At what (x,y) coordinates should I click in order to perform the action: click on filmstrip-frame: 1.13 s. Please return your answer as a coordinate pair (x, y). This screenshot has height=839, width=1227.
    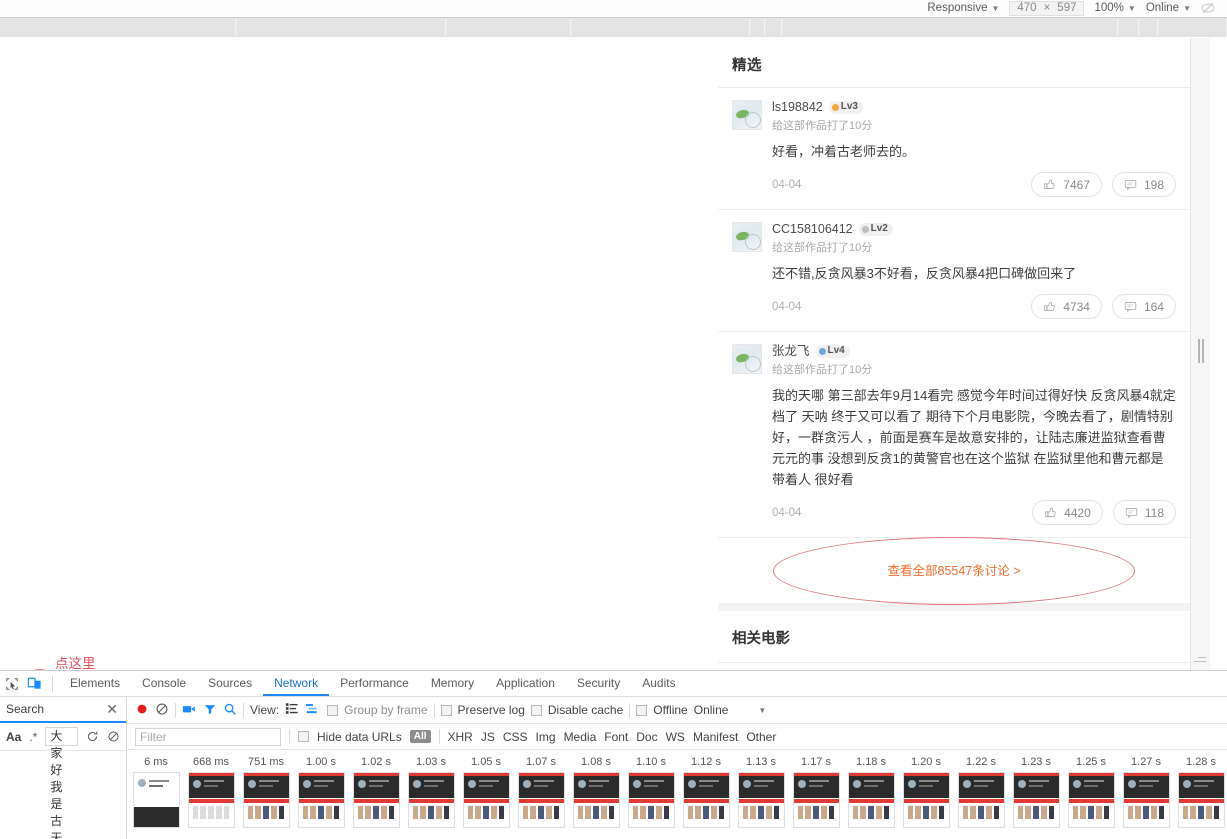
    Looking at the image, I should click on (761, 796).